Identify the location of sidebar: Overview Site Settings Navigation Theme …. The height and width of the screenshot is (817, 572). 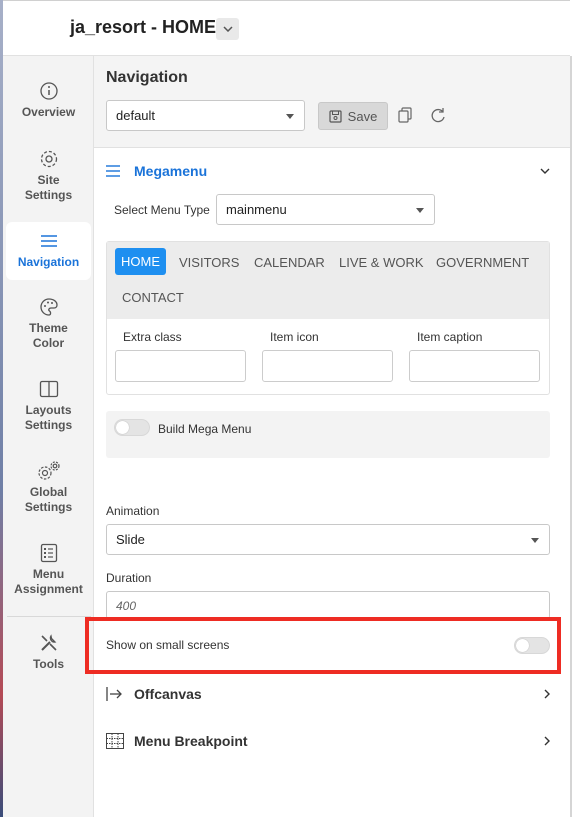
(48, 436).